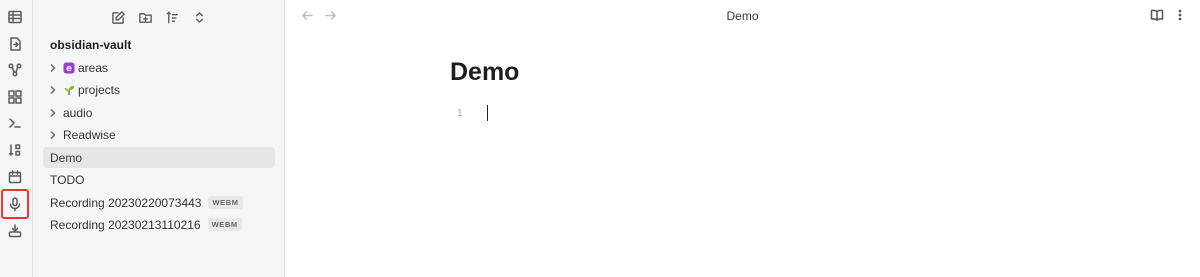  Describe the element at coordinates (159, 89) in the screenshot. I see `folder-projects: projects` at that location.